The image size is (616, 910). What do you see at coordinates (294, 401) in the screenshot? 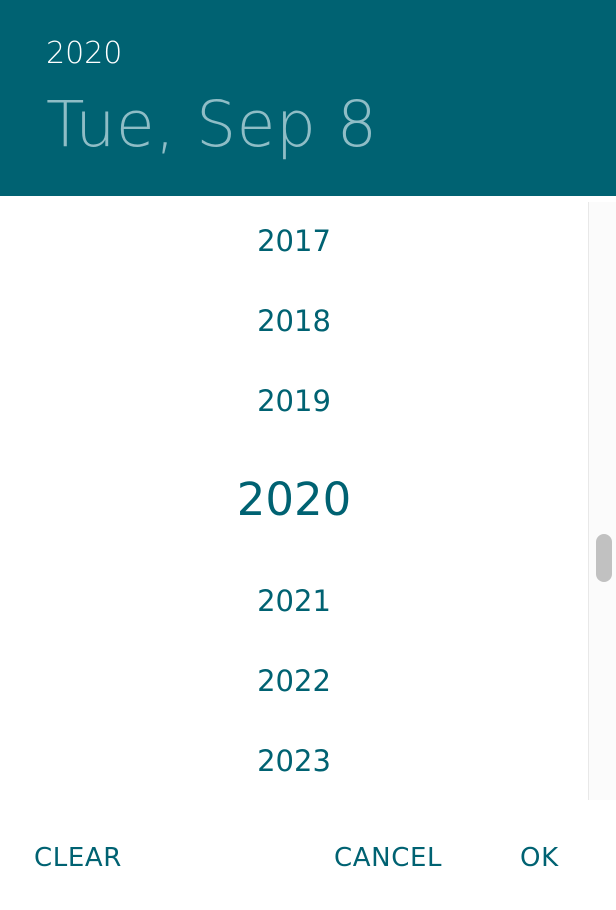
I see `year-item-2019: 2019` at bounding box center [294, 401].